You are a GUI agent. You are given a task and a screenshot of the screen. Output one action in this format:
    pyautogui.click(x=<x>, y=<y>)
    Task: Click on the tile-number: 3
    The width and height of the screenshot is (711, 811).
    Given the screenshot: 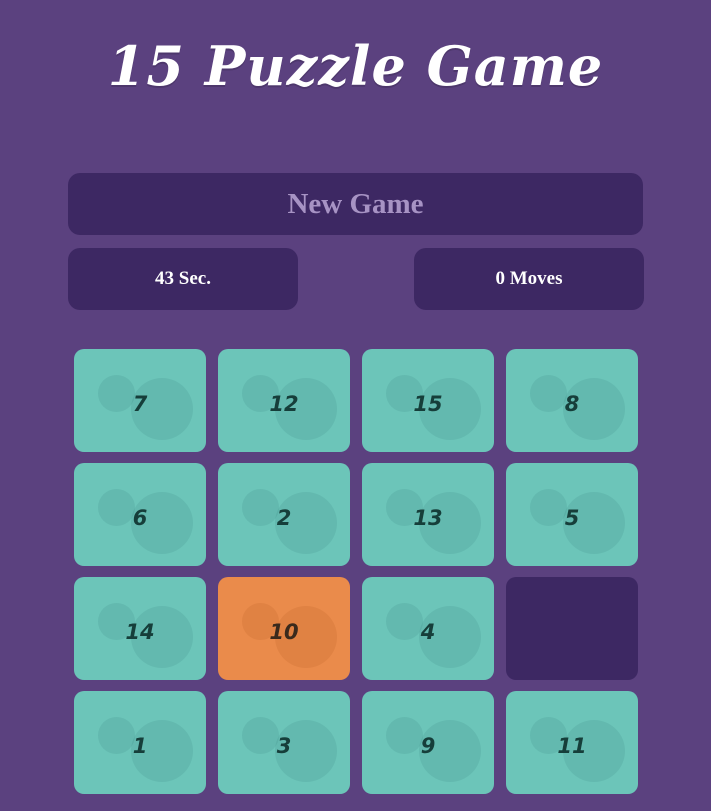 What is the action you would take?
    pyautogui.click(x=284, y=746)
    